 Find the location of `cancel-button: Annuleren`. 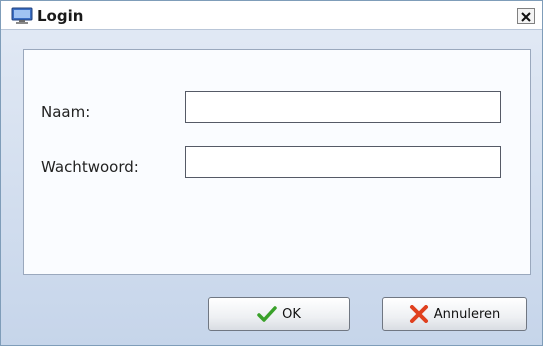

cancel-button: Annuleren is located at coordinates (454, 314).